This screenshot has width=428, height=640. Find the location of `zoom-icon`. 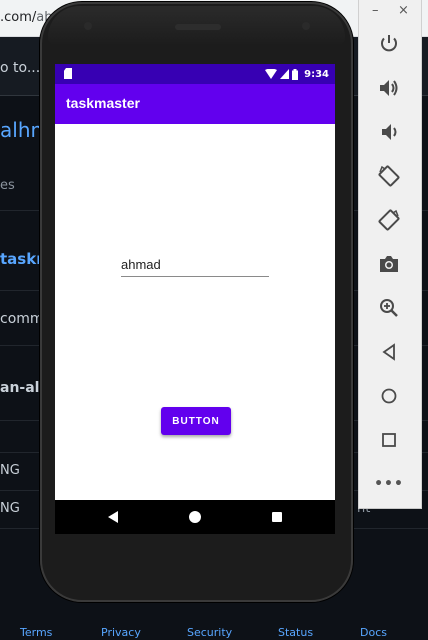

zoom-icon is located at coordinates (389, 308).